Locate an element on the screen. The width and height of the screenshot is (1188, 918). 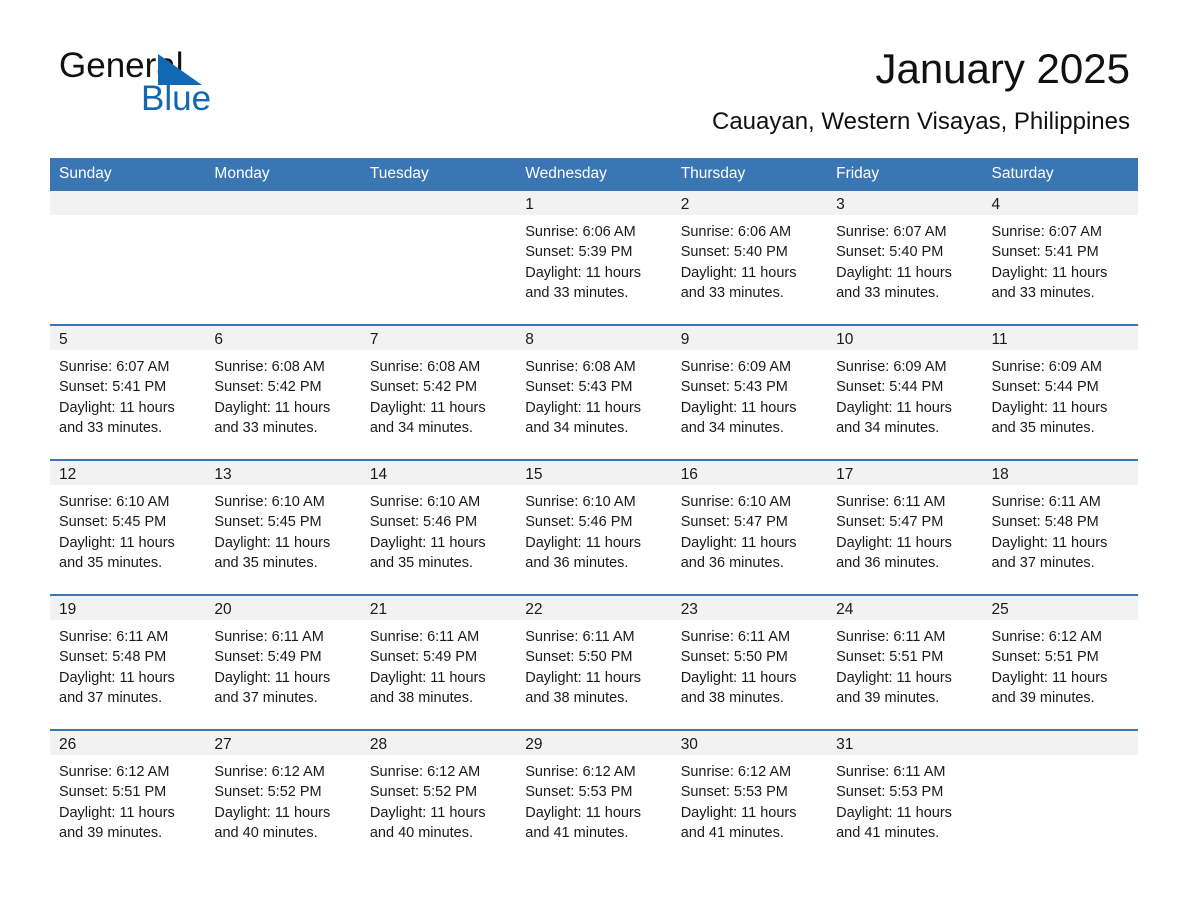
sunset-text: Sunset: 5:43 PM is located at coordinates (579, 387).